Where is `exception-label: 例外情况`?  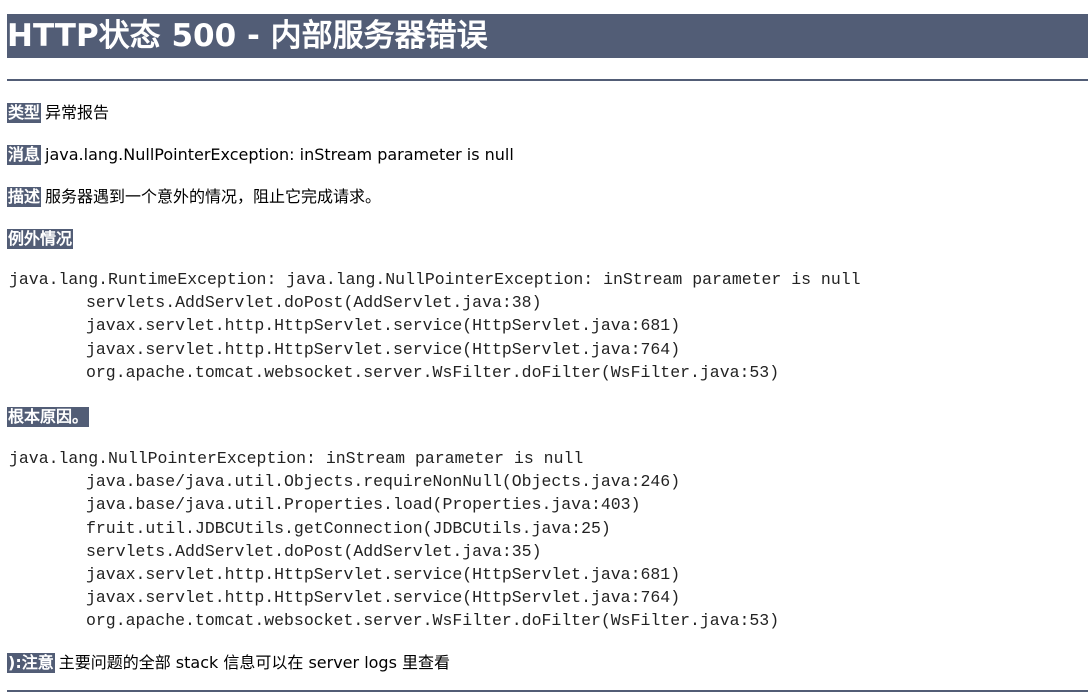 exception-label: 例外情况 is located at coordinates (40, 239).